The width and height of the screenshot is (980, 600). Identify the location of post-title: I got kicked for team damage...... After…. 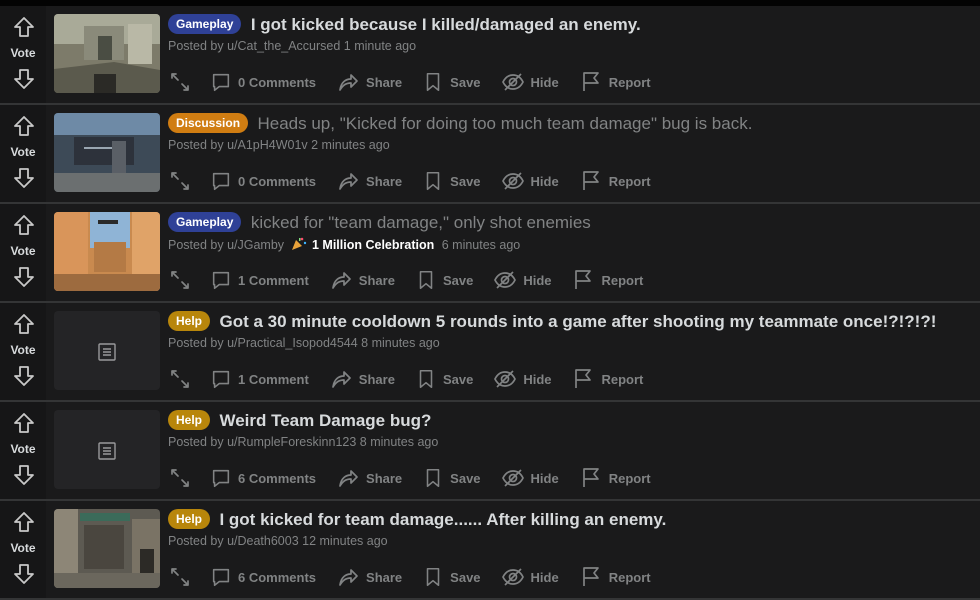
(442, 519).